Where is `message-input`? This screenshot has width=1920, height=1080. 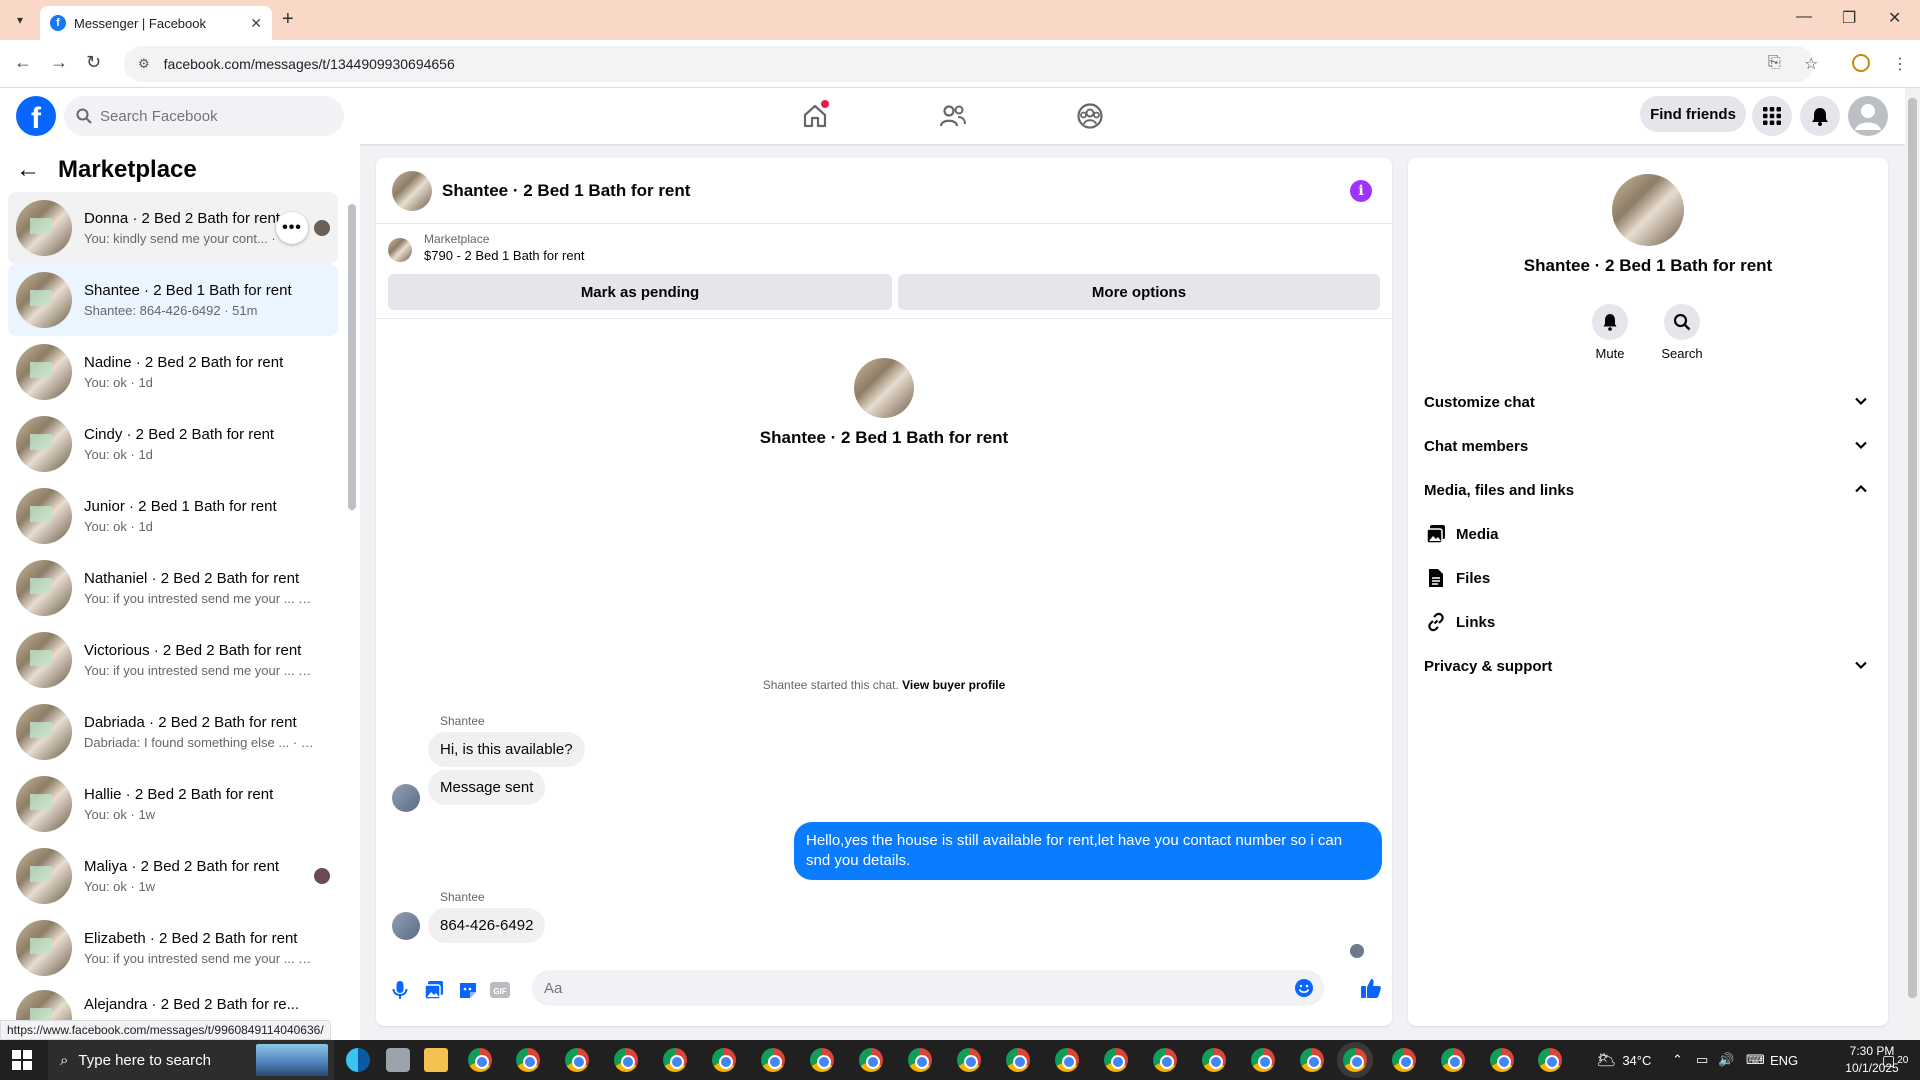
message-input is located at coordinates (894, 988).